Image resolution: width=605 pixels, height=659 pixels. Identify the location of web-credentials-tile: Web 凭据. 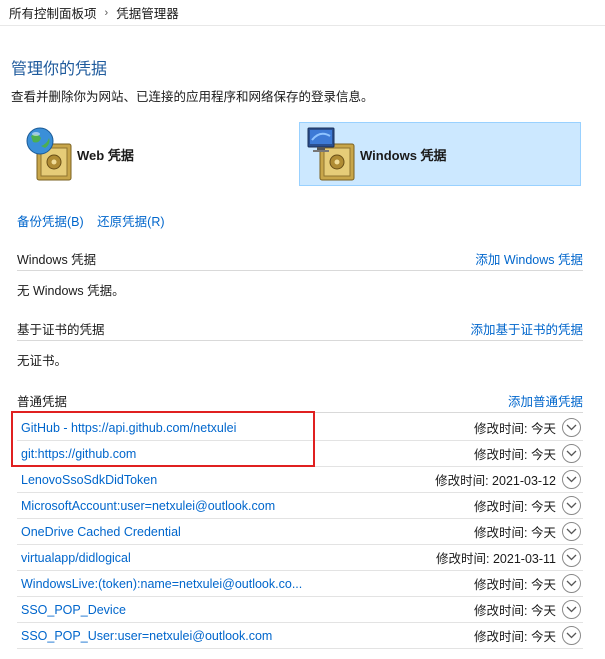
(158, 154).